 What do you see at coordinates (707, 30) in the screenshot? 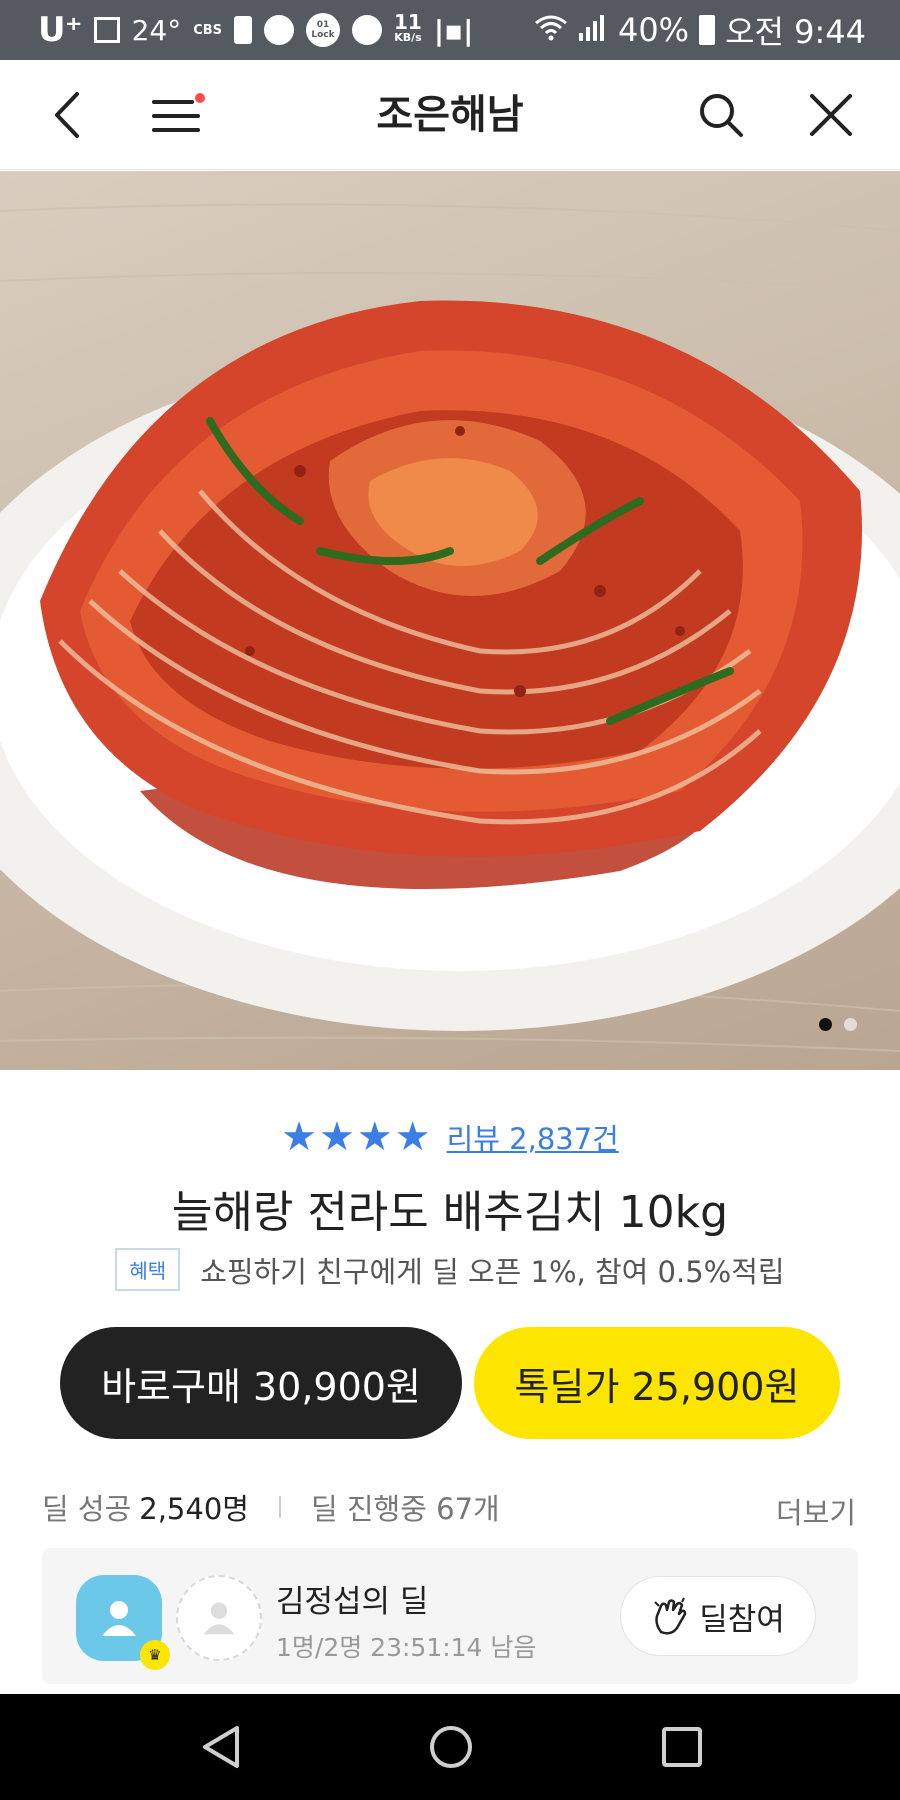
I see `battery-icon` at bounding box center [707, 30].